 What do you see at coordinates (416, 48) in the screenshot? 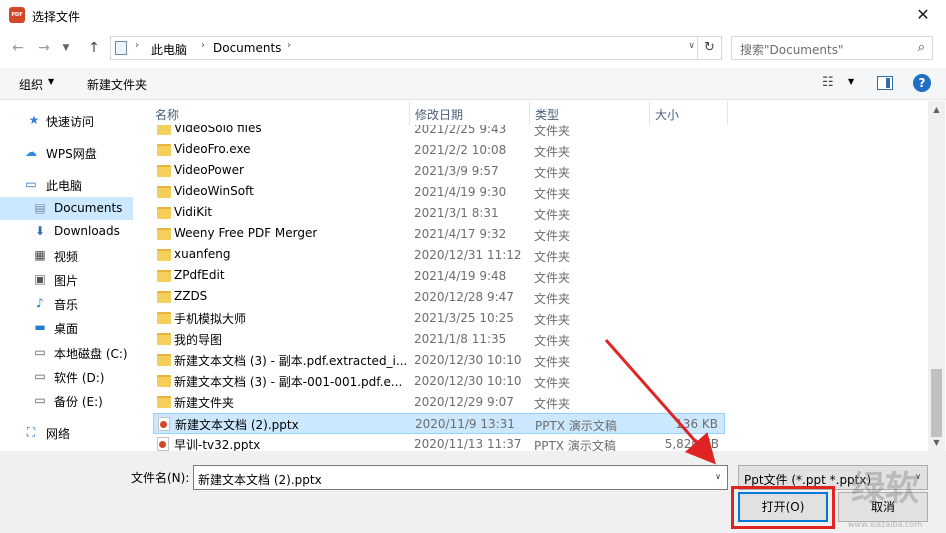
I see `address-bar: › 此电脑 › Documents › ∨ ↻` at bounding box center [416, 48].